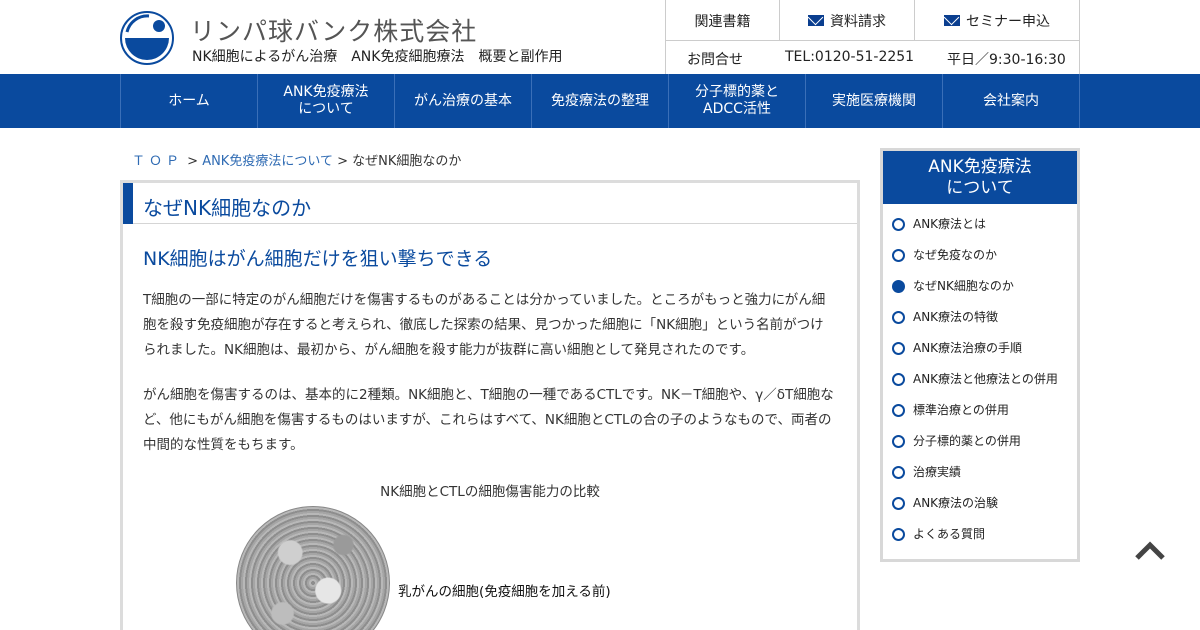 This screenshot has width=1200, height=630. What do you see at coordinates (189, 101) in the screenshot?
I see `nav-home: ホーム` at bounding box center [189, 101].